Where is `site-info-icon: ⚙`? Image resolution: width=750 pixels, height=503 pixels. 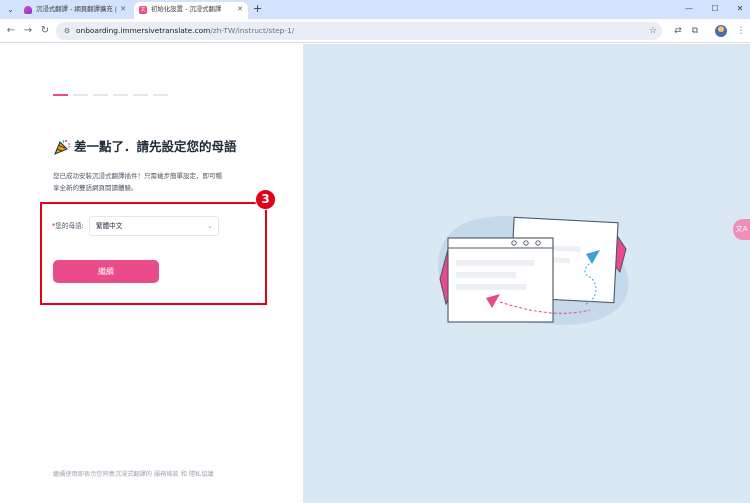
site-info-icon: ⚙ is located at coordinates (67, 31).